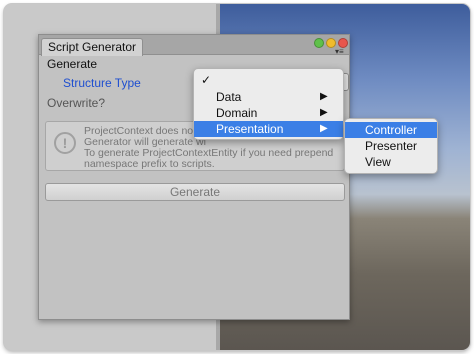 The image size is (474, 354). What do you see at coordinates (250, 129) in the screenshot?
I see `menu-item-label: Presentation` at bounding box center [250, 129].